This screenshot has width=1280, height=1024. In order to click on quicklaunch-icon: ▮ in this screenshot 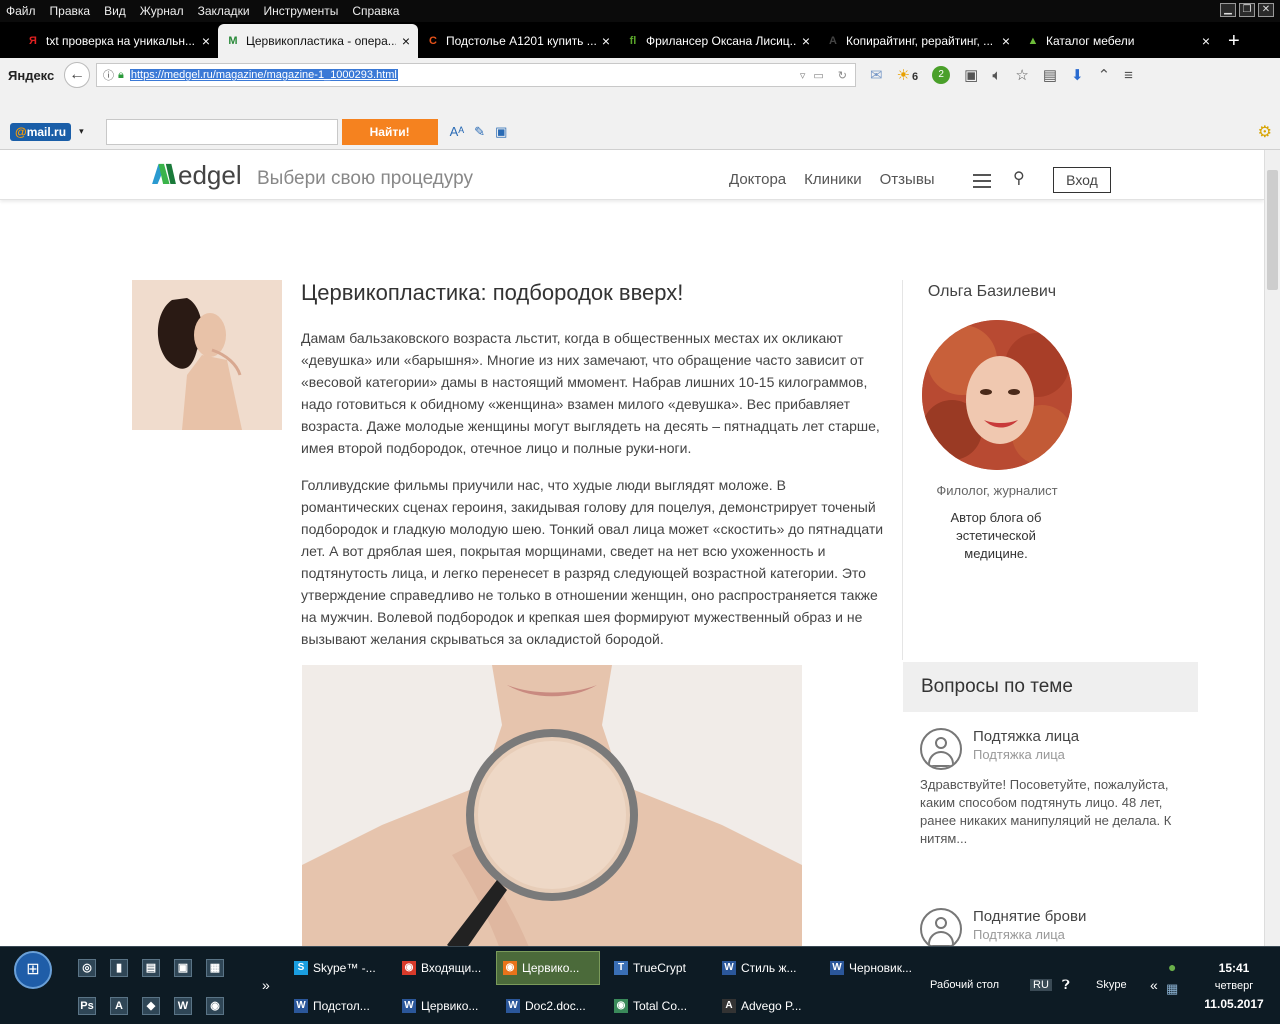, I will do `click(119, 968)`.